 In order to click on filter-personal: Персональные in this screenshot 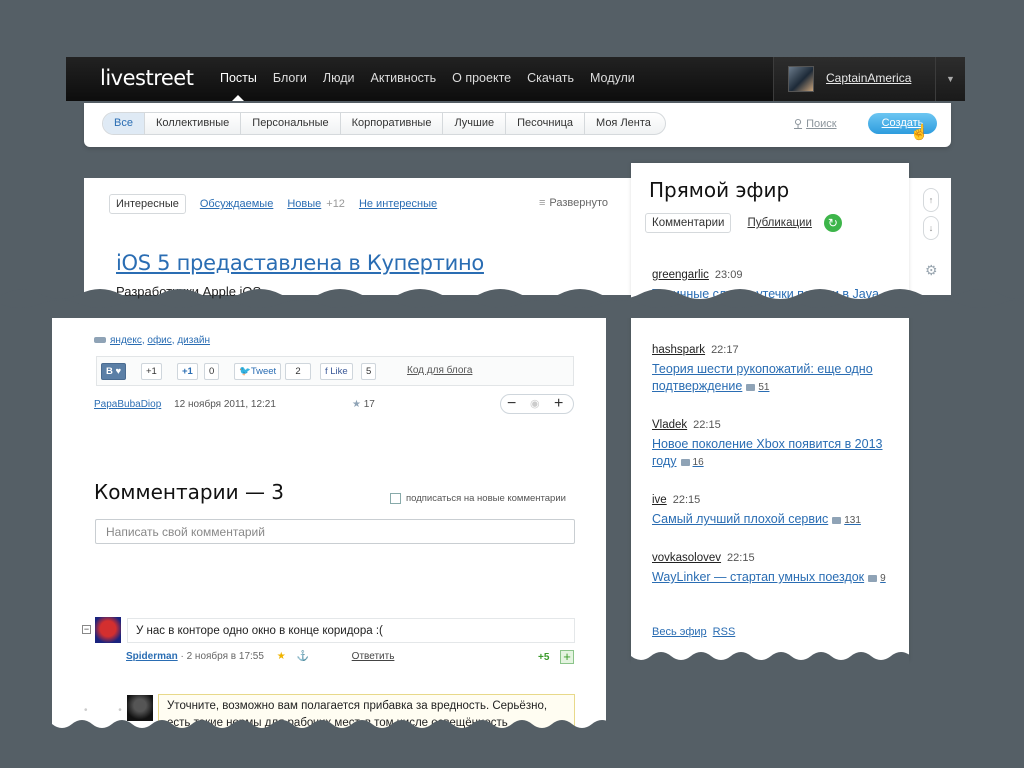, I will do `click(291, 123)`.